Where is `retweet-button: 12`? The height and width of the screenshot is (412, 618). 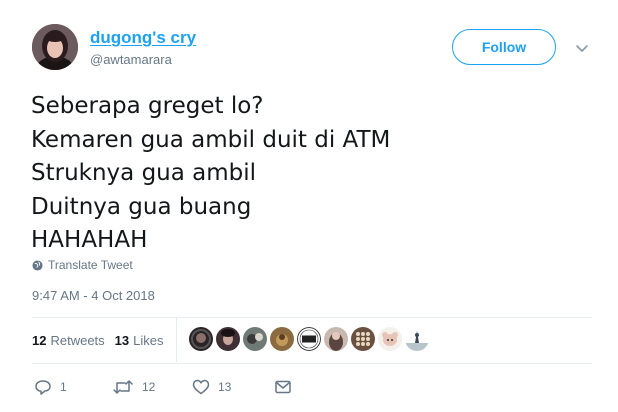 retweet-button: 12 is located at coordinates (133, 387).